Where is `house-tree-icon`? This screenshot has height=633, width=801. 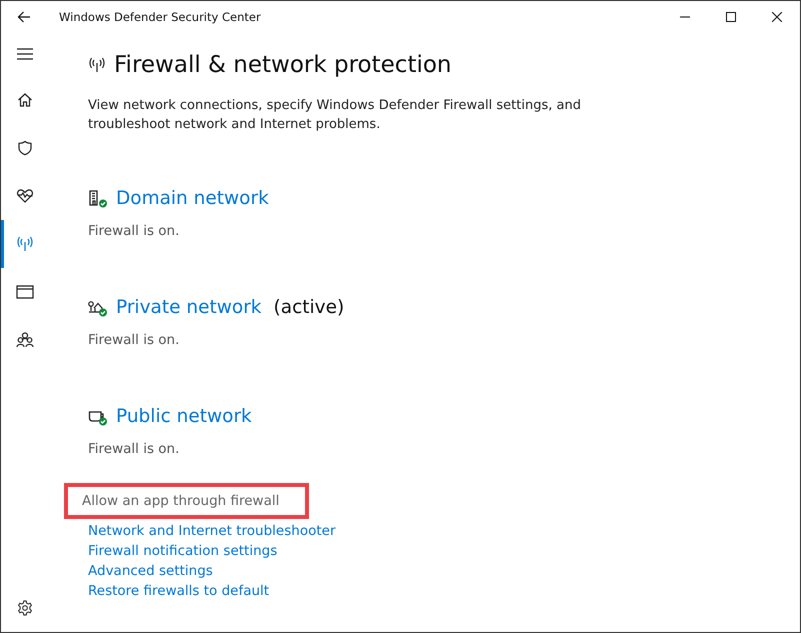 house-tree-icon is located at coordinates (98, 307).